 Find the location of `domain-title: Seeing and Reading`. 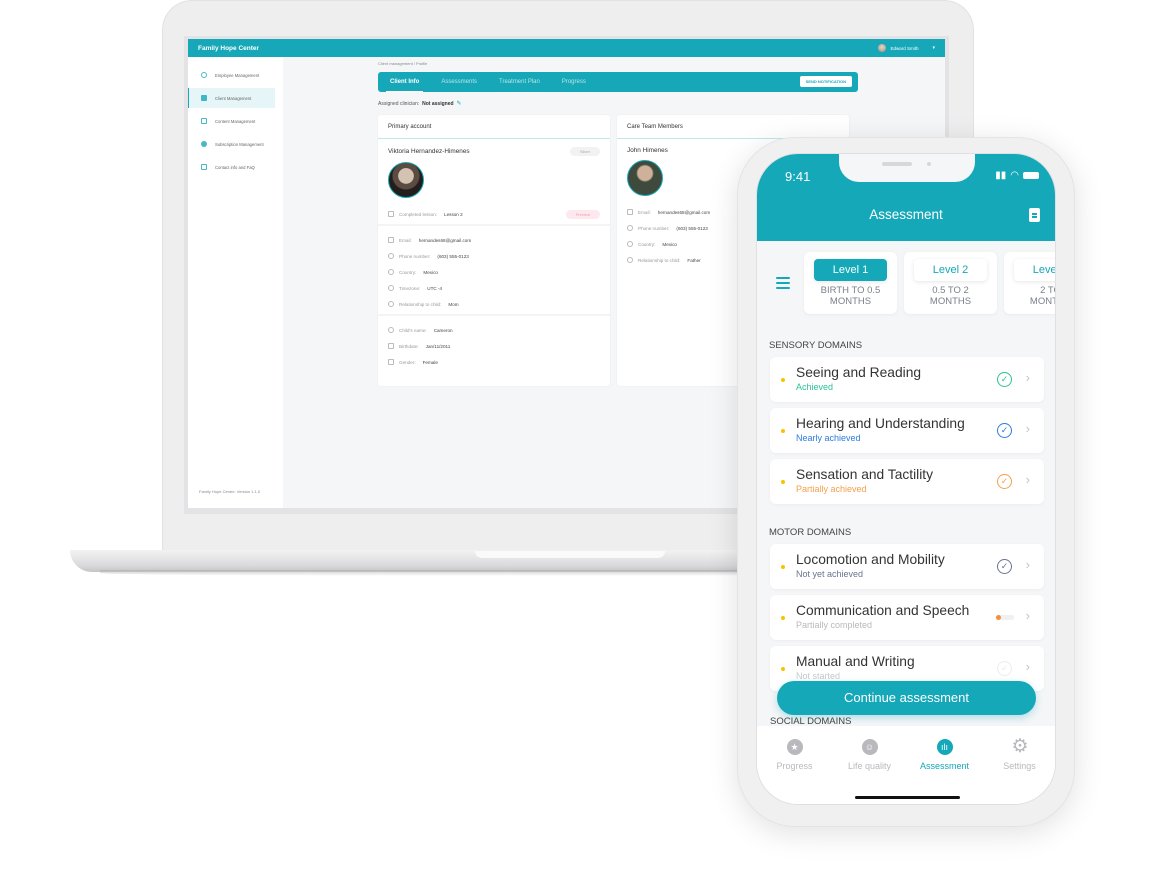

domain-title: Seeing and Reading is located at coordinates (859, 372).